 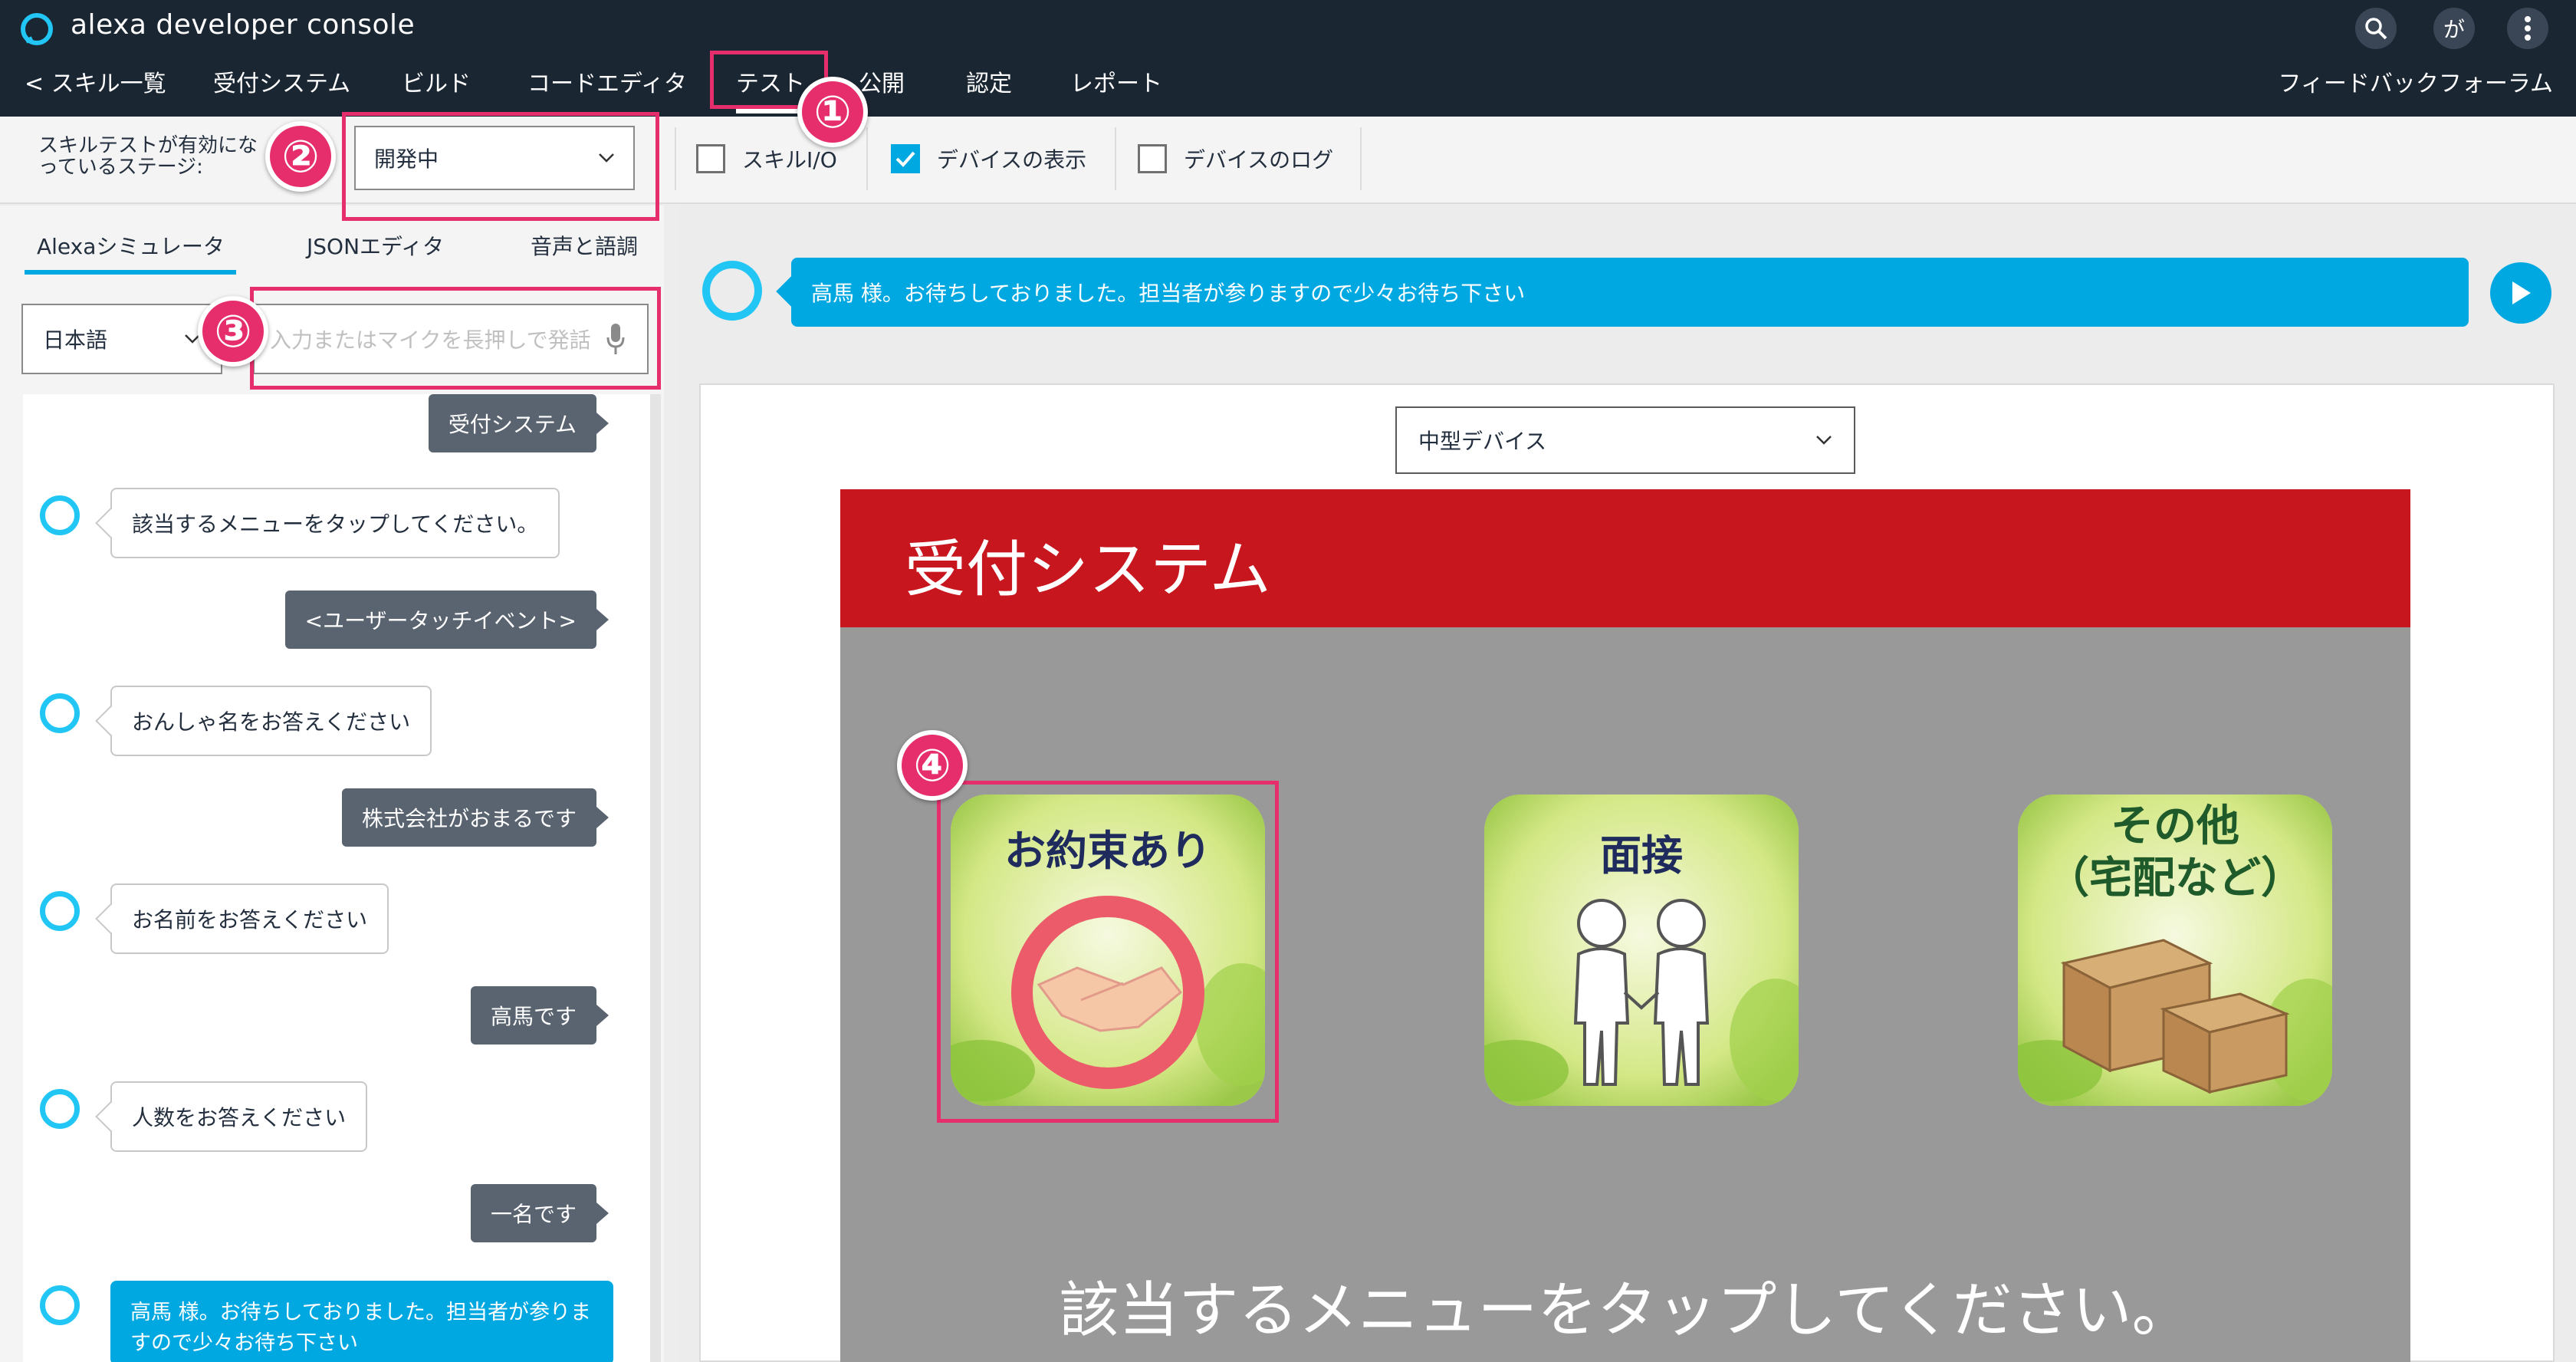 I want to click on device-display-label: デバイスの表示, so click(x=1012, y=160).